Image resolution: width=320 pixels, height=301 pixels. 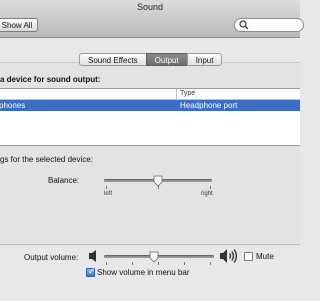 What do you see at coordinates (187, 94) in the screenshot?
I see `column-header-type: Type` at bounding box center [187, 94].